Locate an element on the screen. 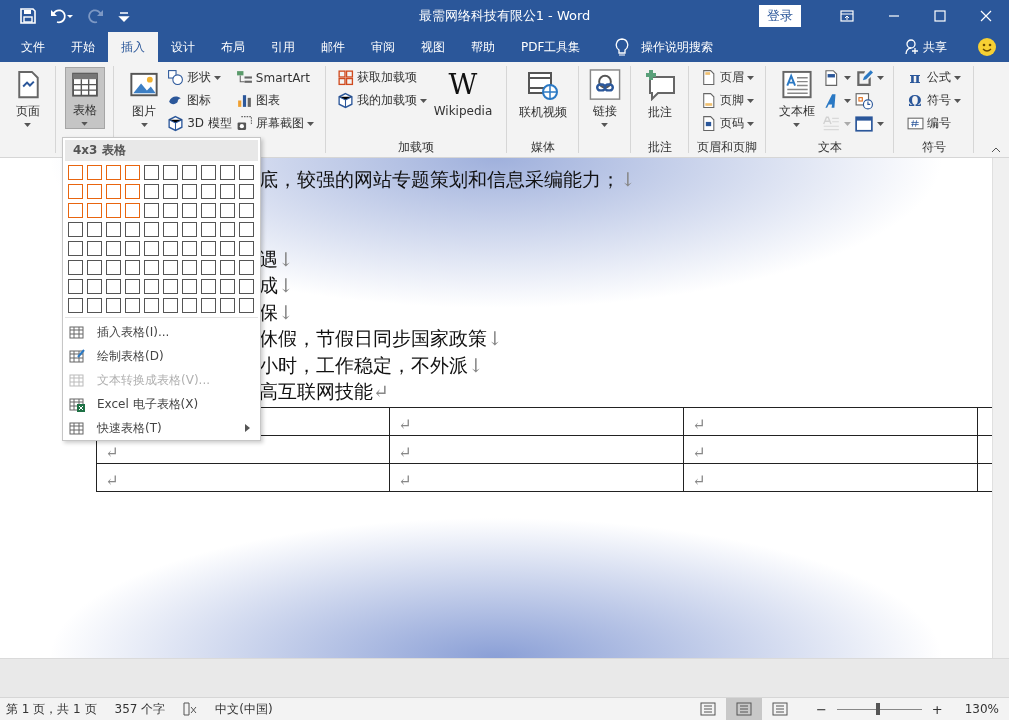 The image size is (1009, 720). ribbon-tab: 引用 is located at coordinates (283, 47).